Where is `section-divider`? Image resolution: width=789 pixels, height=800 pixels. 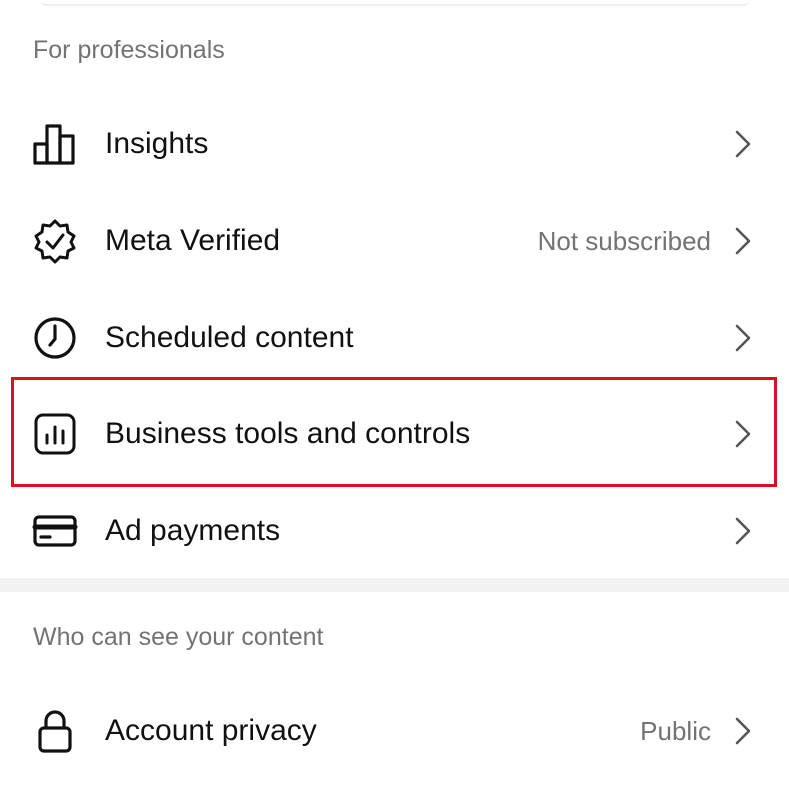 section-divider is located at coordinates (394, 585).